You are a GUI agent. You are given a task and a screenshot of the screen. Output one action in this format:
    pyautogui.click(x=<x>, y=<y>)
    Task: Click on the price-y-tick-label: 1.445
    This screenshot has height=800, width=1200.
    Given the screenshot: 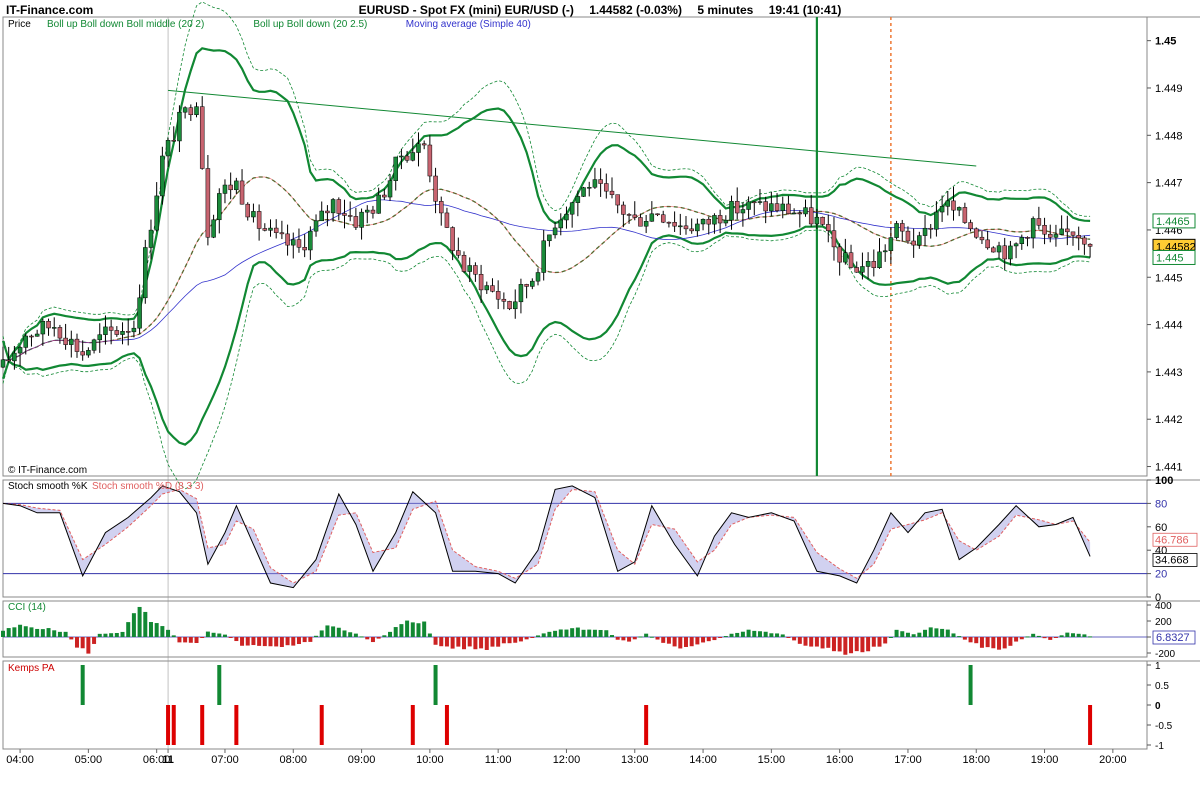 What is the action you would take?
    pyautogui.click(x=1169, y=278)
    